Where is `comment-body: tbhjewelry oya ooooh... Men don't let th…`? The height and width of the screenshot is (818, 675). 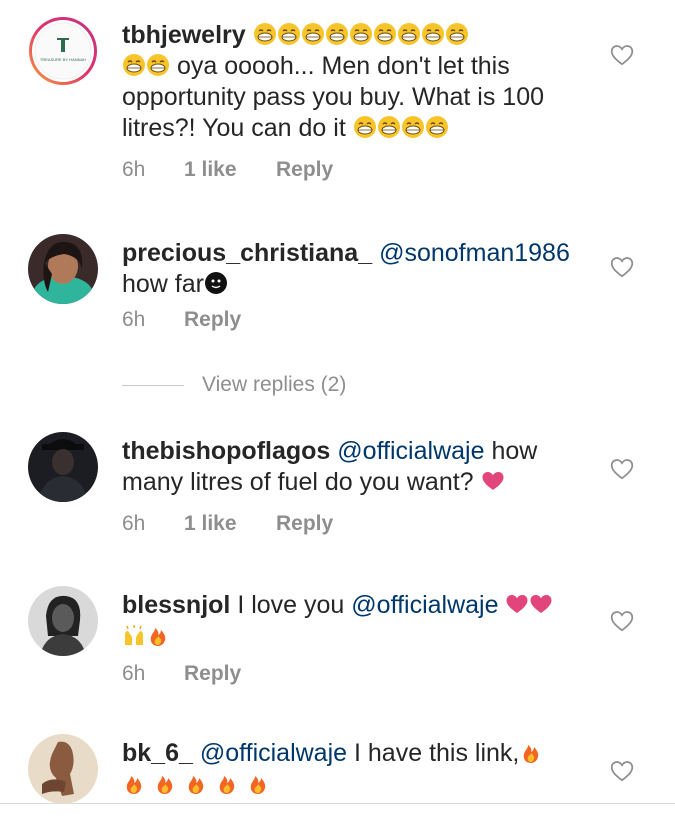
comment-body: tbhjewelry oya ooooh... Men don't let th… is located at coordinates (352, 82).